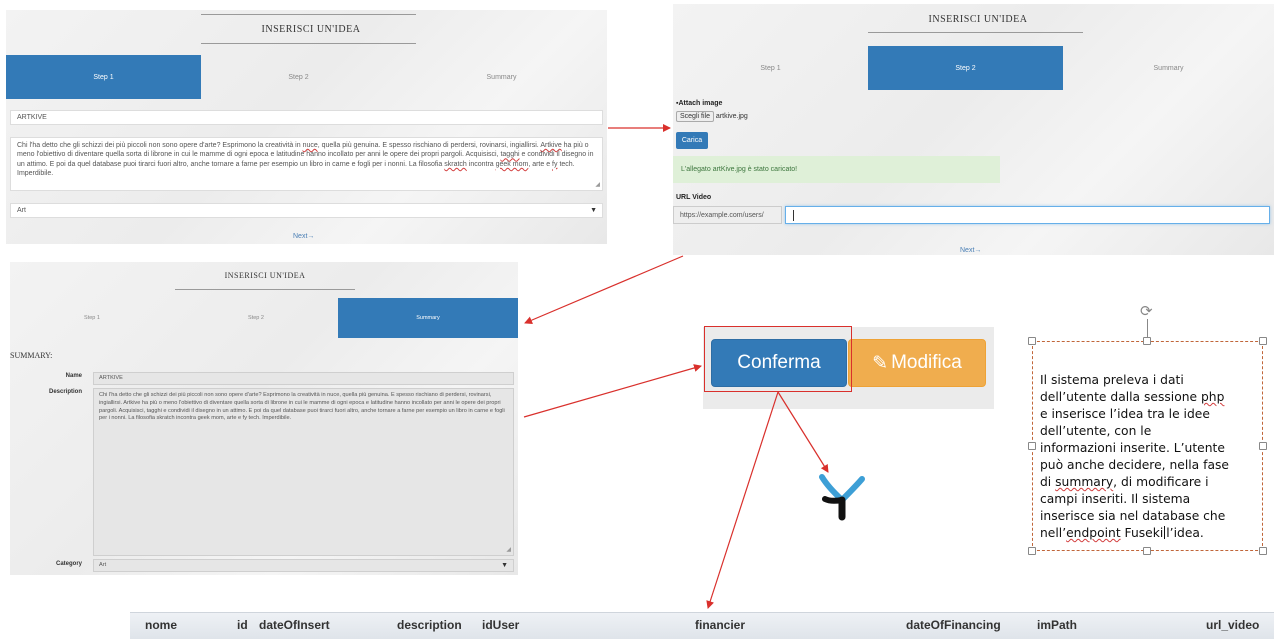  Describe the element at coordinates (242, 625) in the screenshot. I see `column-header-id: id` at that location.